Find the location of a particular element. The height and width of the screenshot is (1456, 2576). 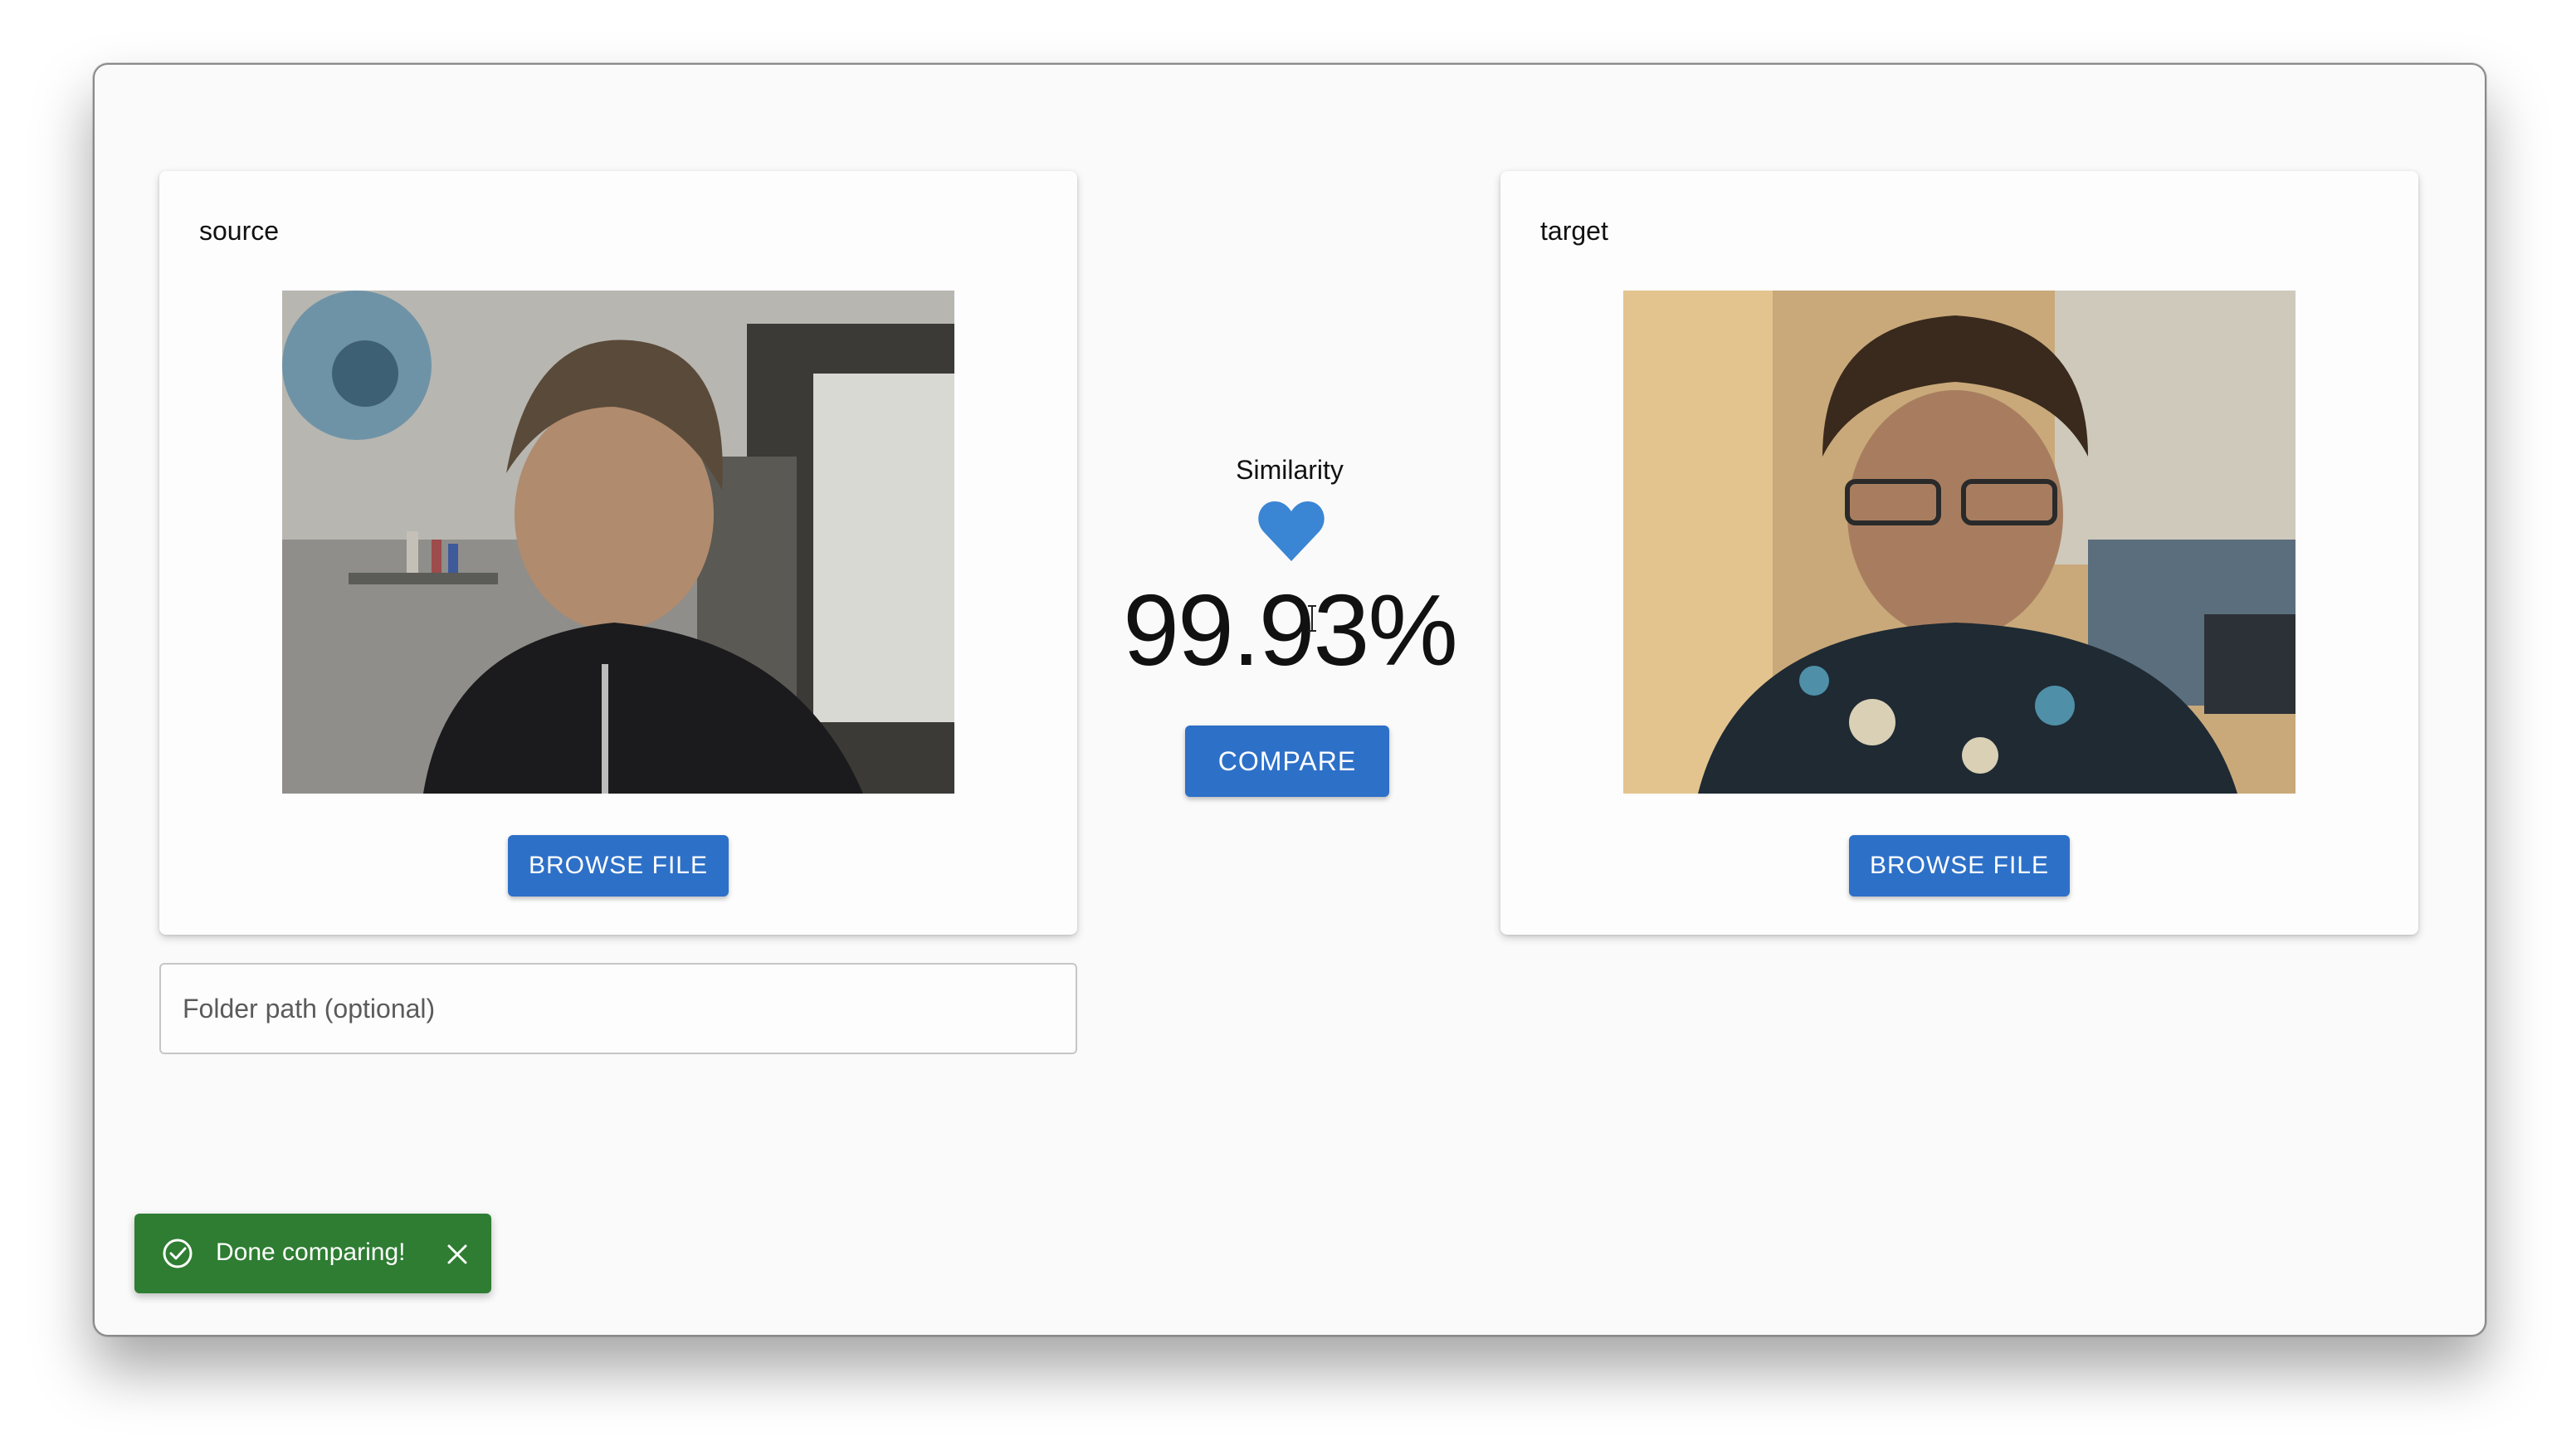

check-circle-icon is located at coordinates (178, 1253).